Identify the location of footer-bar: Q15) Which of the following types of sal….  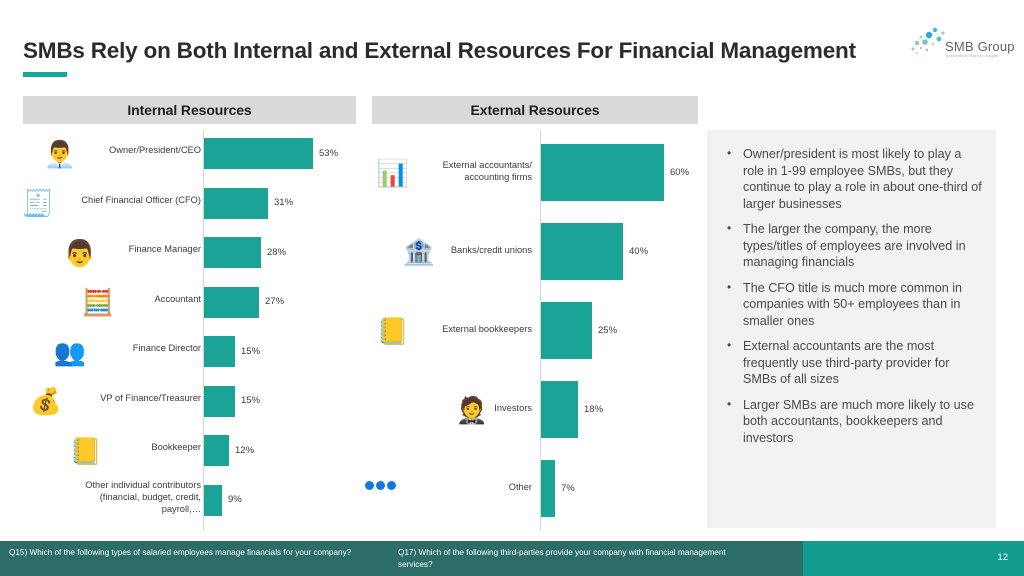
(512, 558).